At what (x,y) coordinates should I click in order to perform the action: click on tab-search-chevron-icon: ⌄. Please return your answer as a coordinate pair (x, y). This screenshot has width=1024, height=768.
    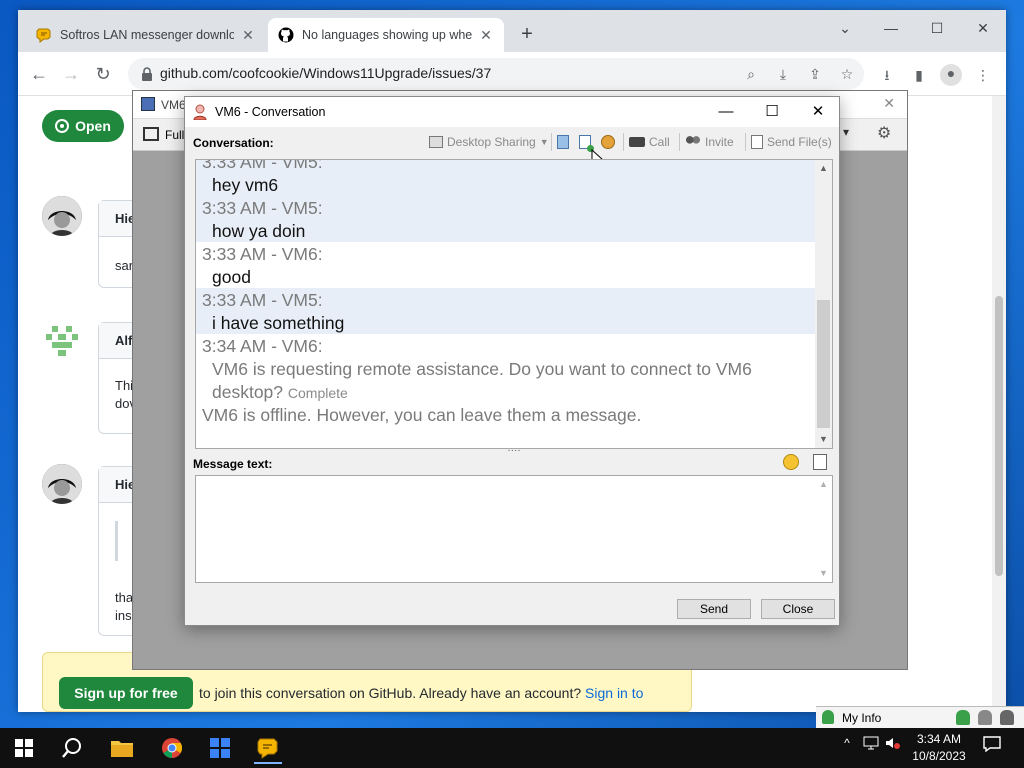
    Looking at the image, I should click on (845, 29).